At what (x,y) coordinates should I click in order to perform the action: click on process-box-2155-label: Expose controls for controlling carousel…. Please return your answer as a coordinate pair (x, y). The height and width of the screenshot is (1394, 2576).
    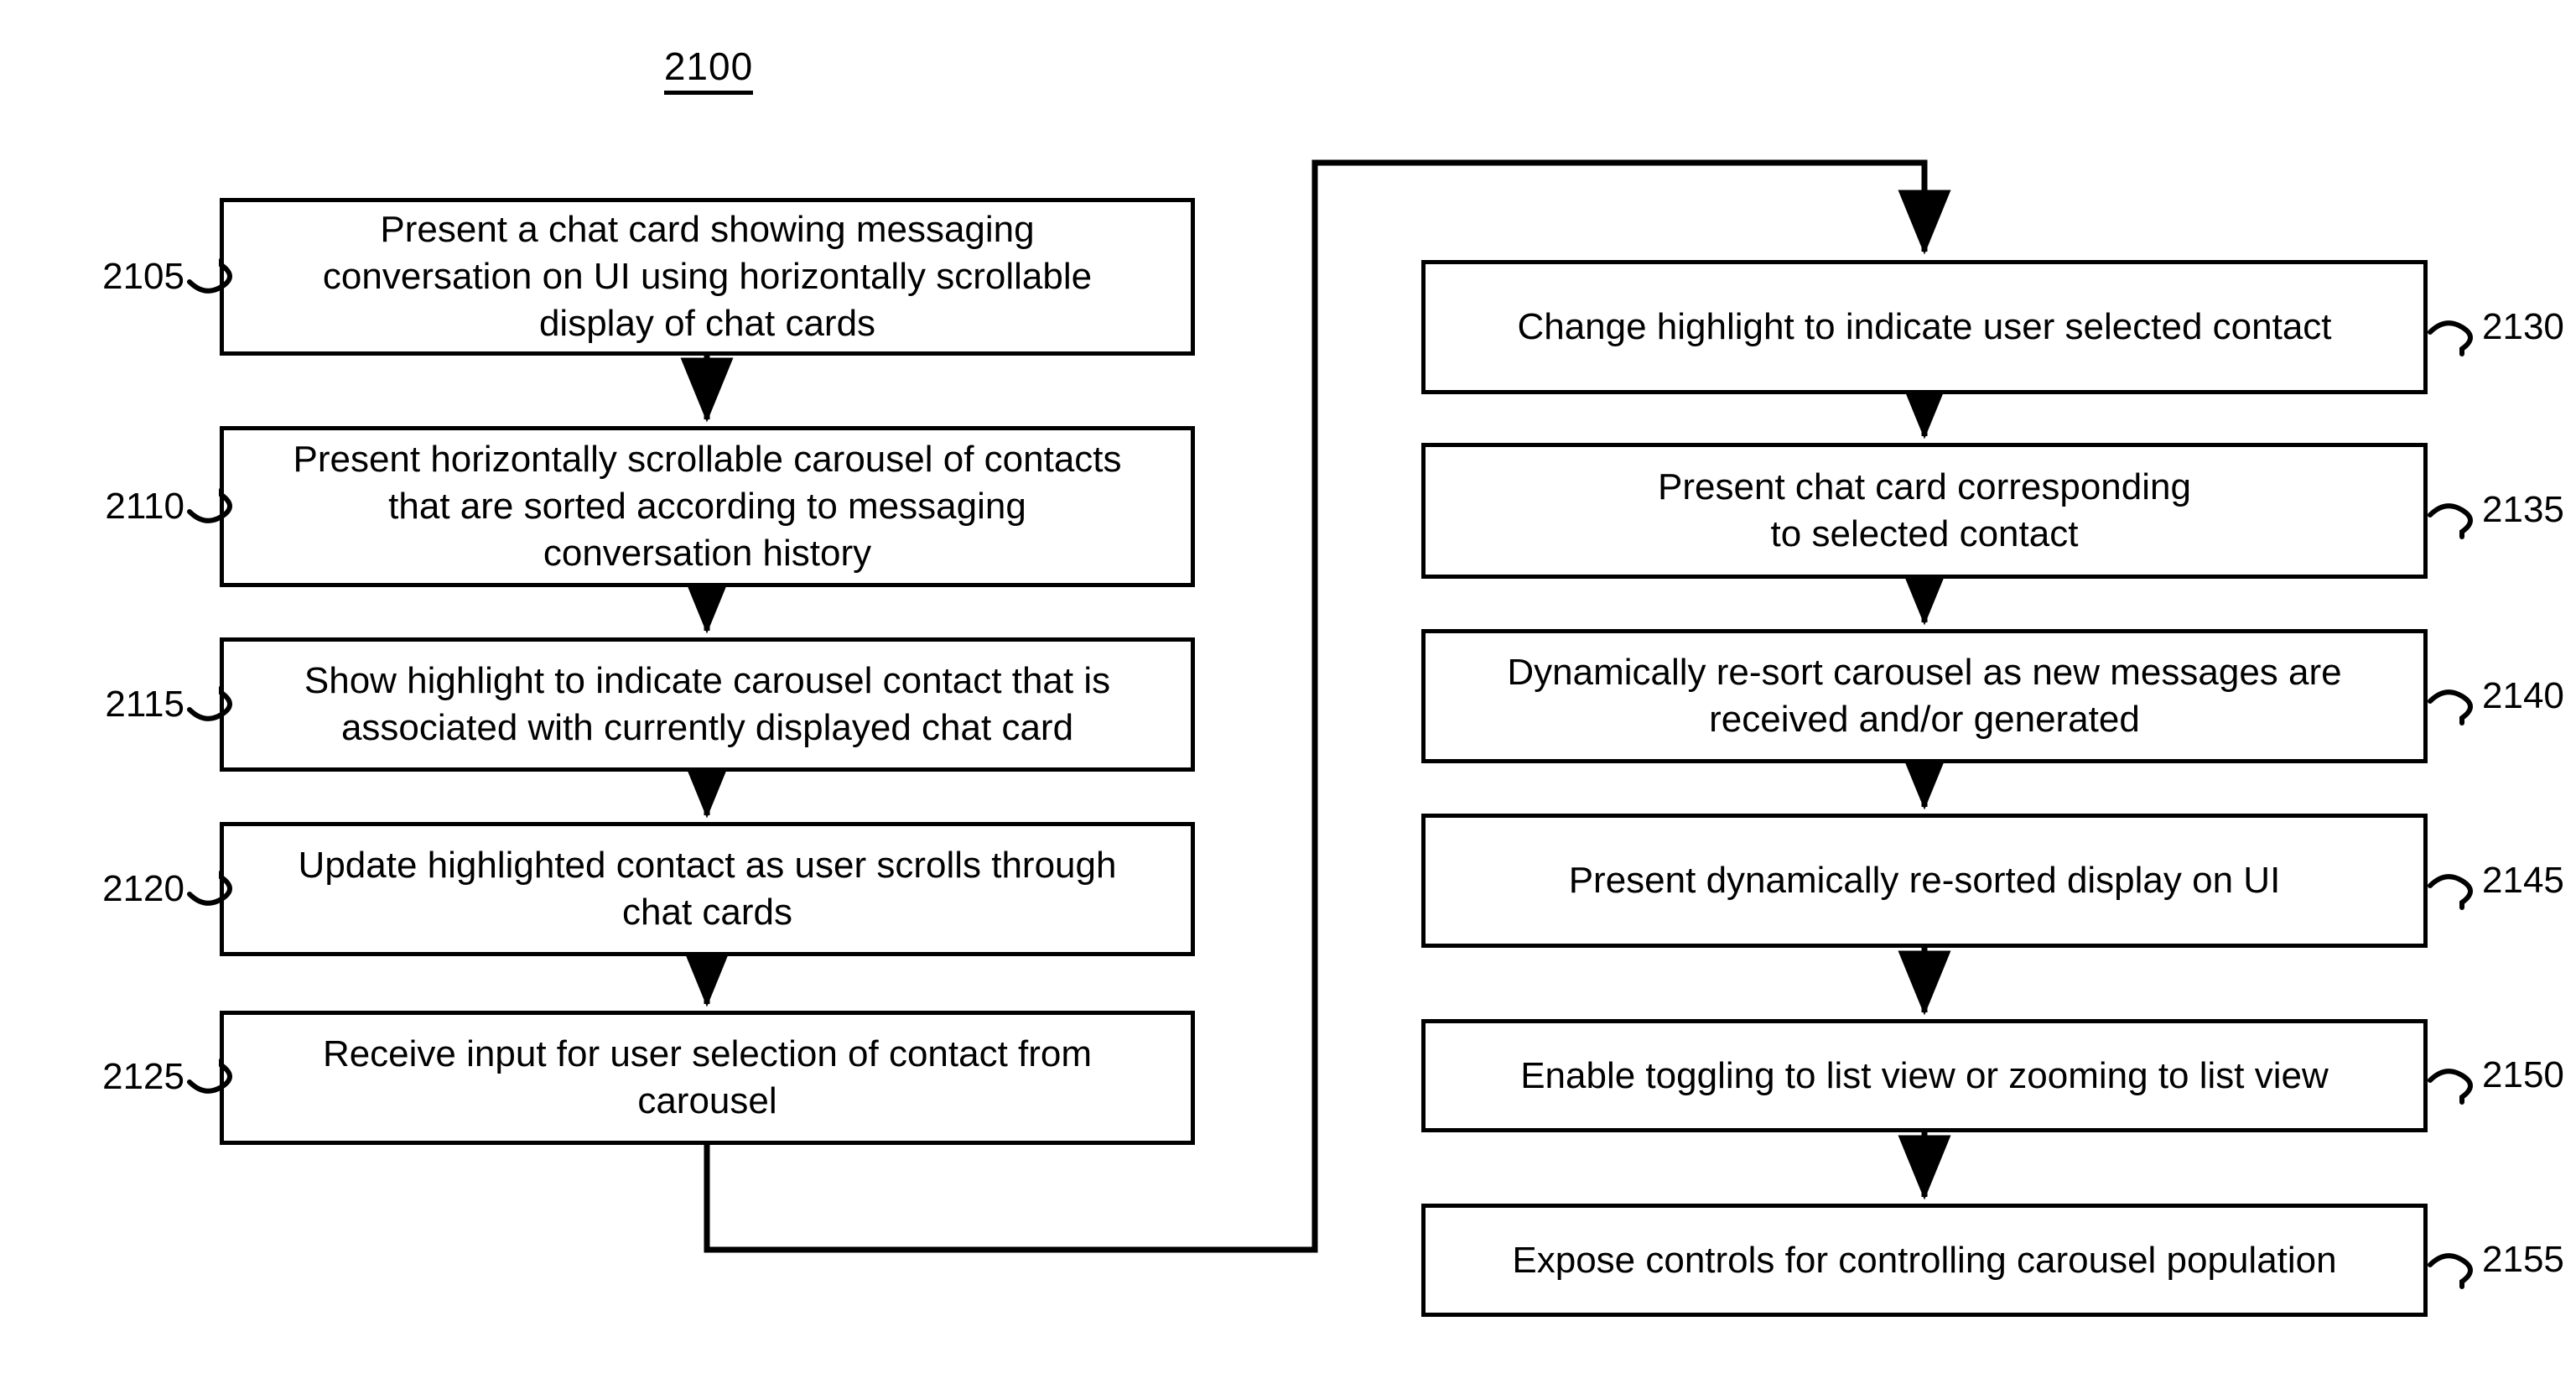
    Looking at the image, I should click on (1924, 1260).